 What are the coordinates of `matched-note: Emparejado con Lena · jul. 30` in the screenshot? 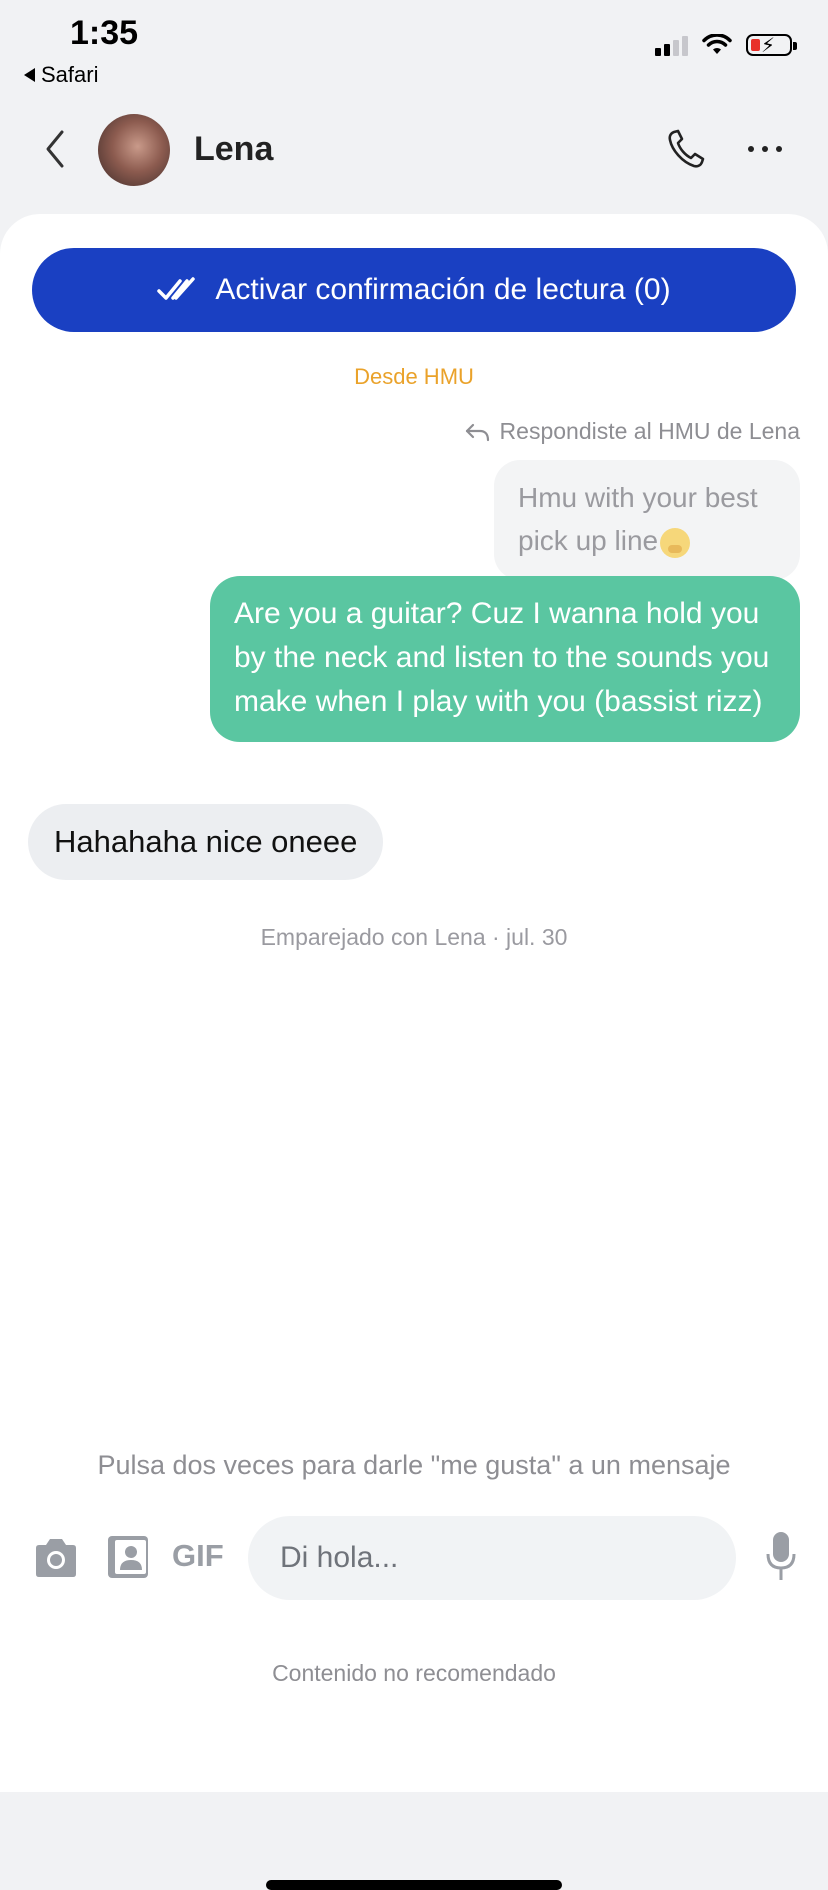 It's located at (414, 937).